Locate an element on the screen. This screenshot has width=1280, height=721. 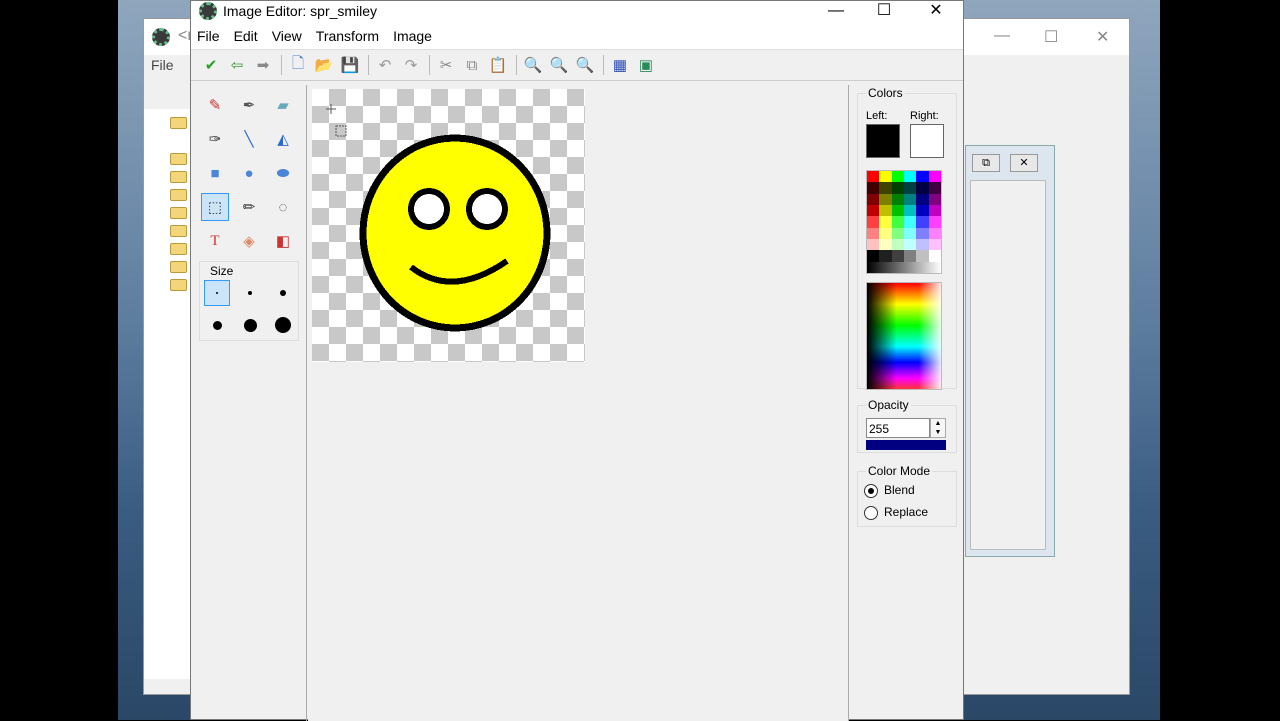
opacity-spinner: ▲ ▼ is located at coordinates (938, 428).